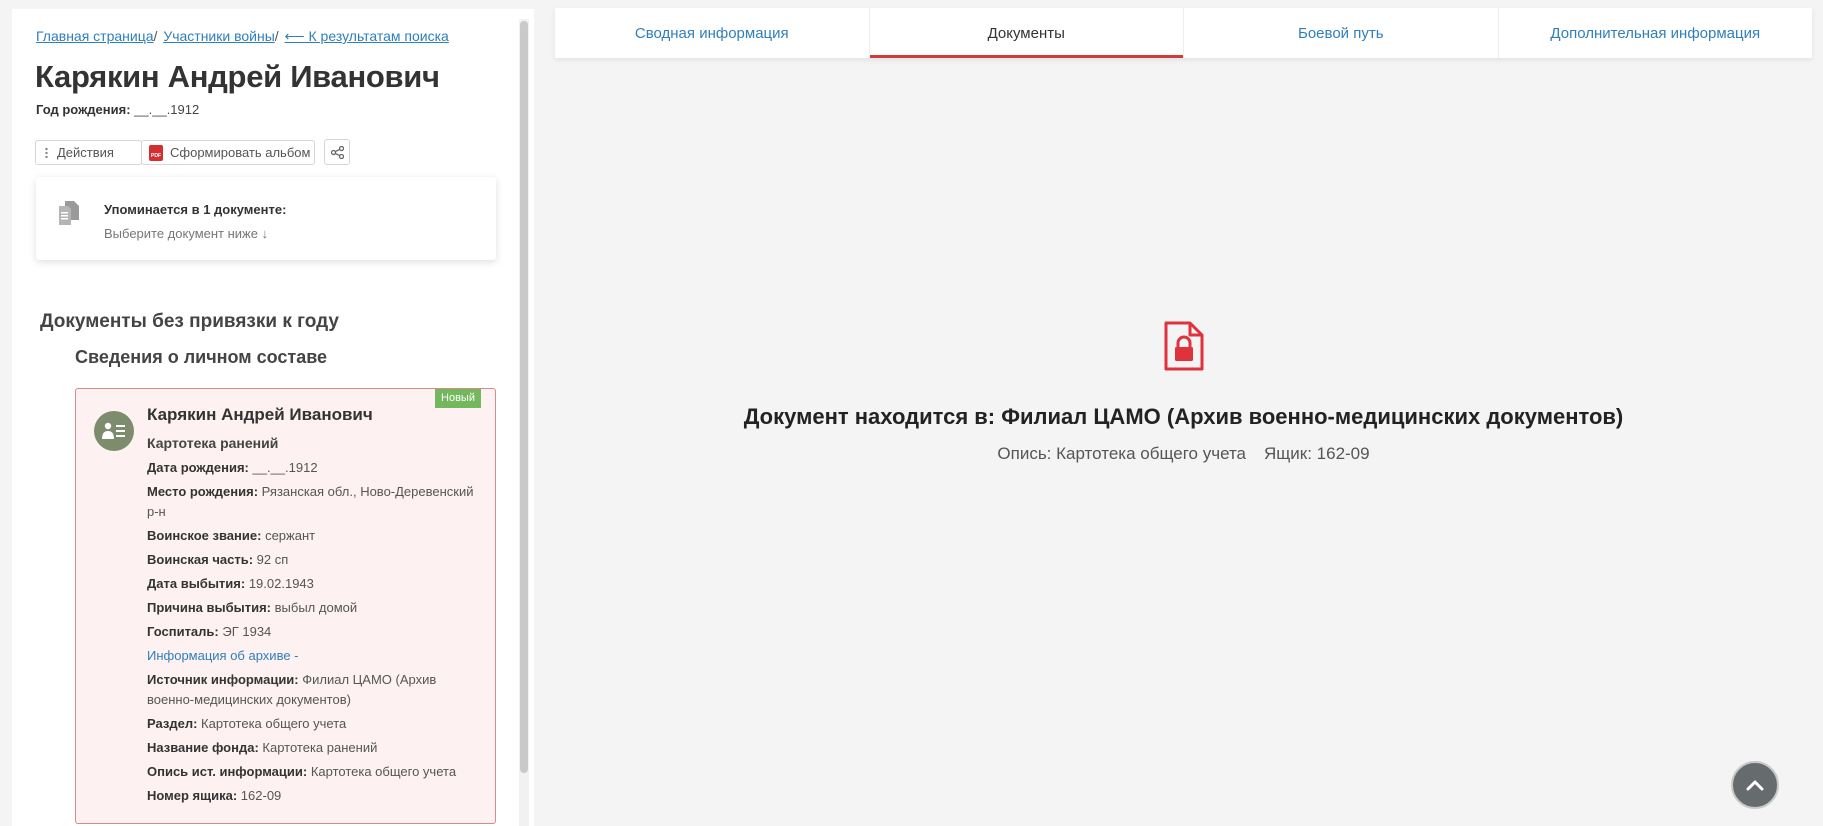 This screenshot has height=826, width=1823. Describe the element at coordinates (317, 656) in the screenshot. I see `archive-info-link: Информация об архиве -` at that location.